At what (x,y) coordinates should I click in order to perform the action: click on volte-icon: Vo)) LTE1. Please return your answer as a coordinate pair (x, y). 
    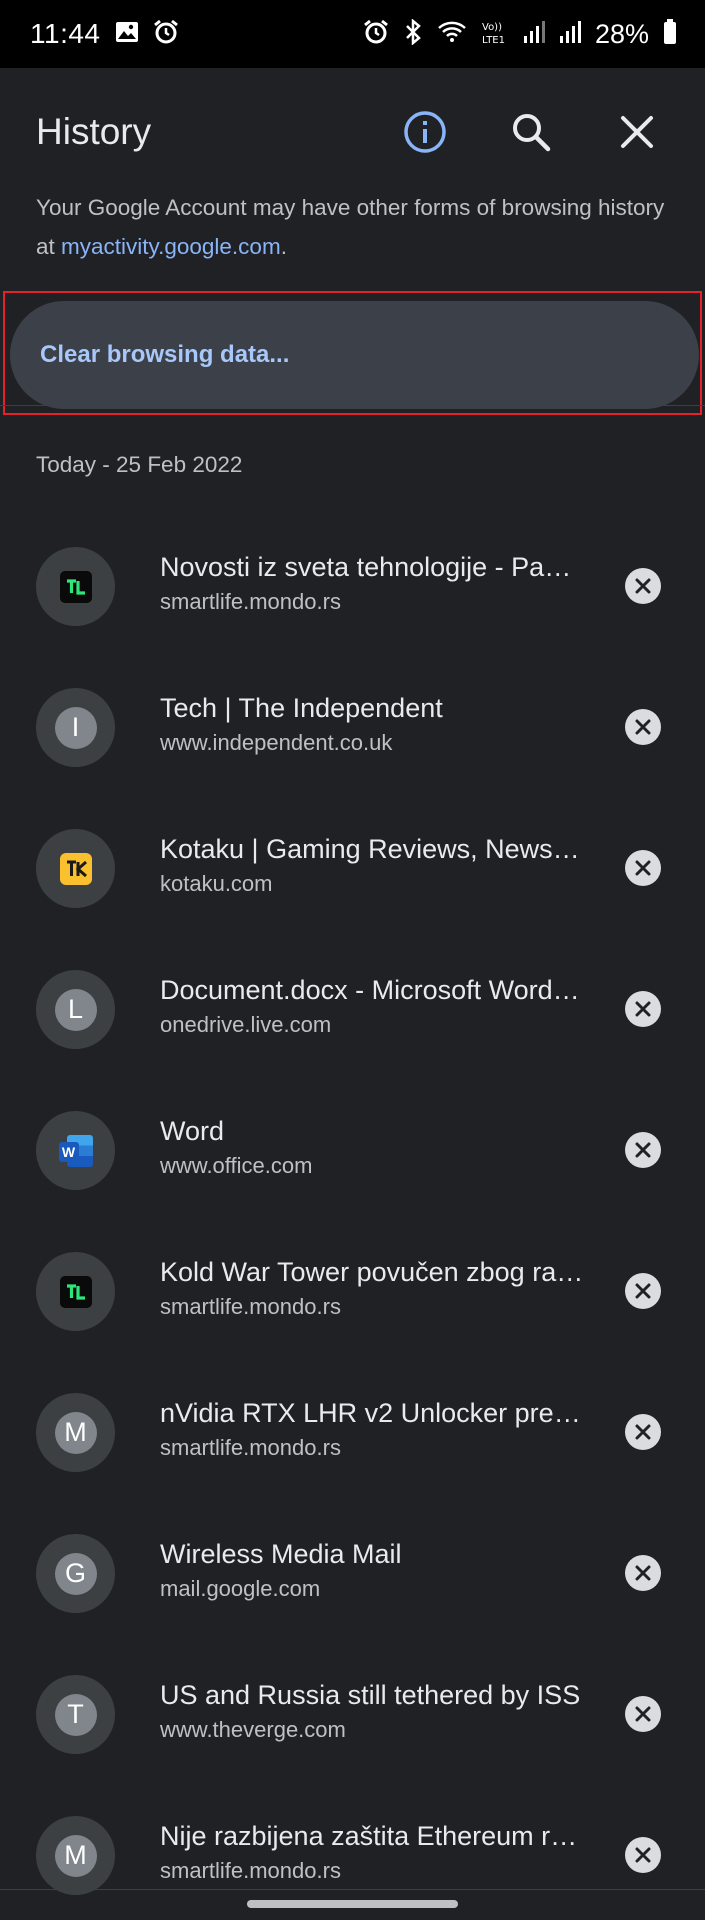
    Looking at the image, I should click on (495, 34).